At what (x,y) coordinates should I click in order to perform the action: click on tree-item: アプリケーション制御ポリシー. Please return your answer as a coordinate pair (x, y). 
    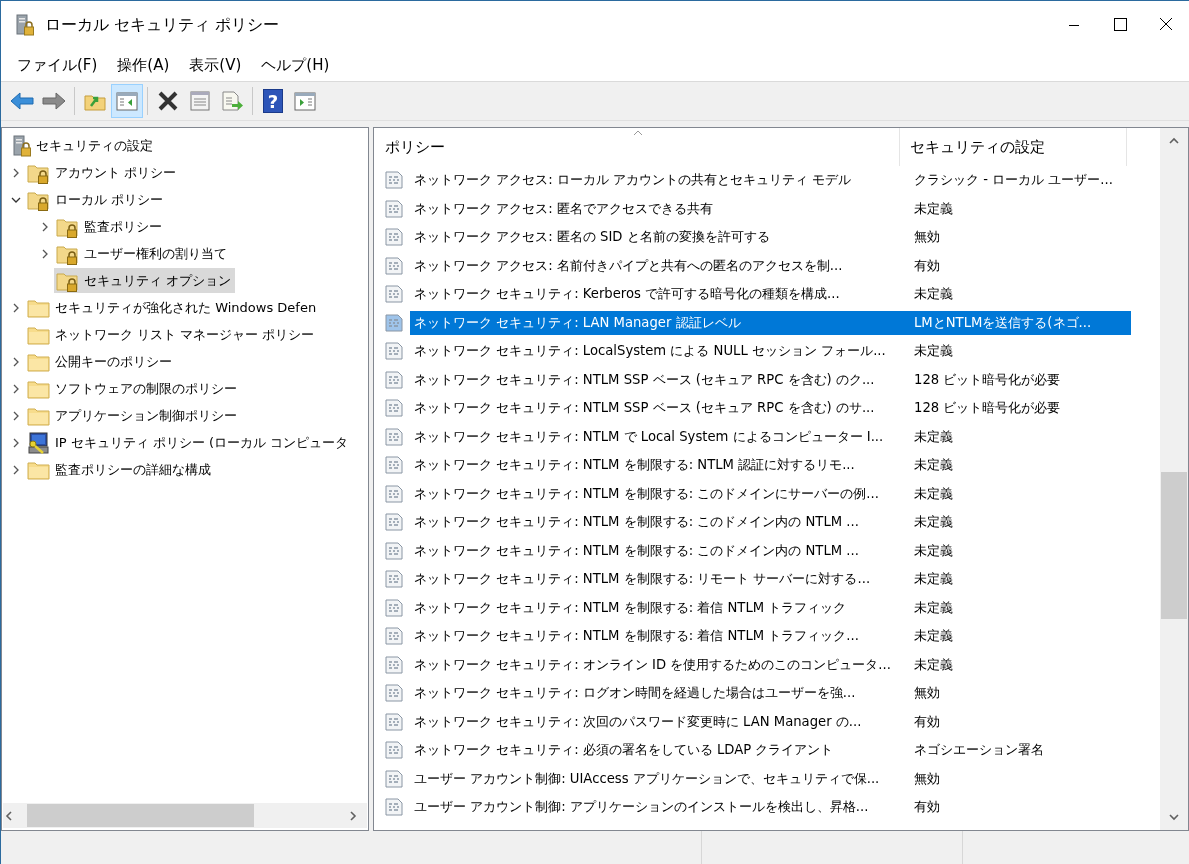
    Looking at the image, I should click on (133, 415).